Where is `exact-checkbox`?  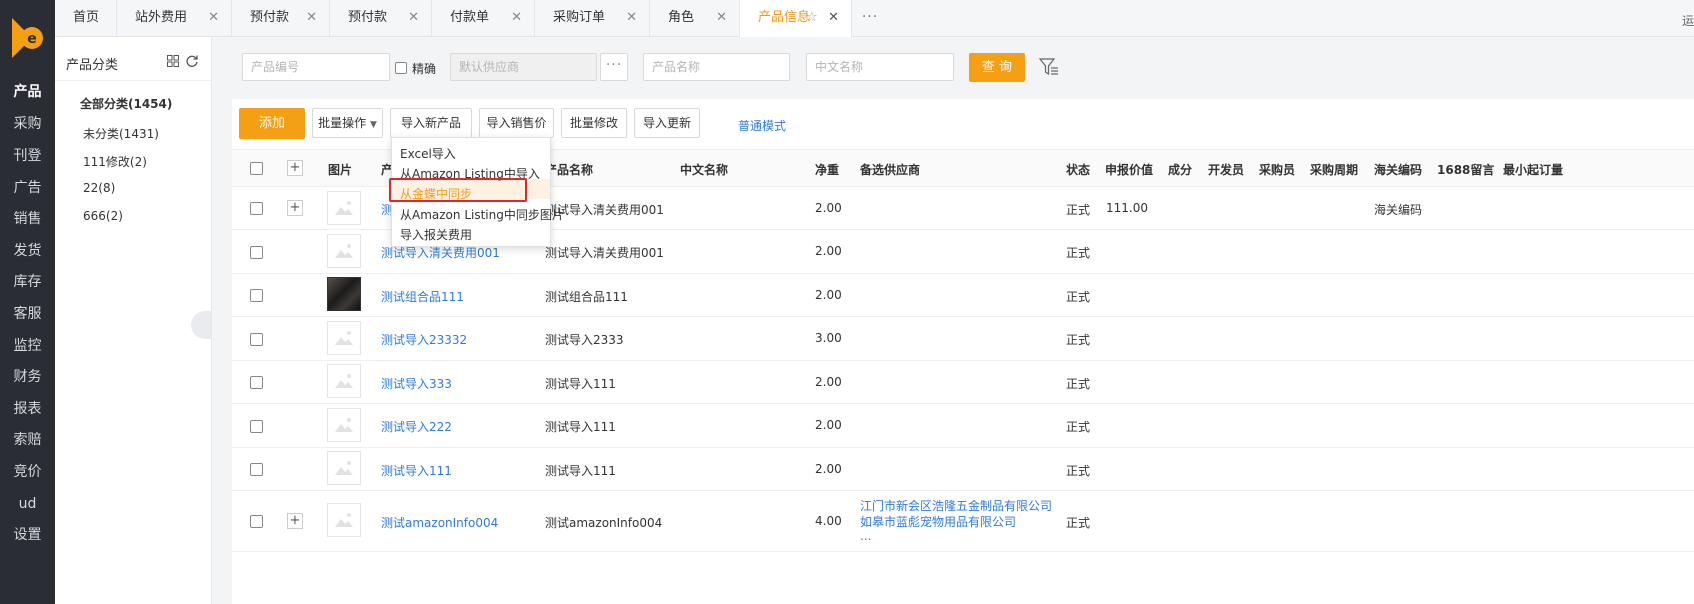 exact-checkbox is located at coordinates (401, 68).